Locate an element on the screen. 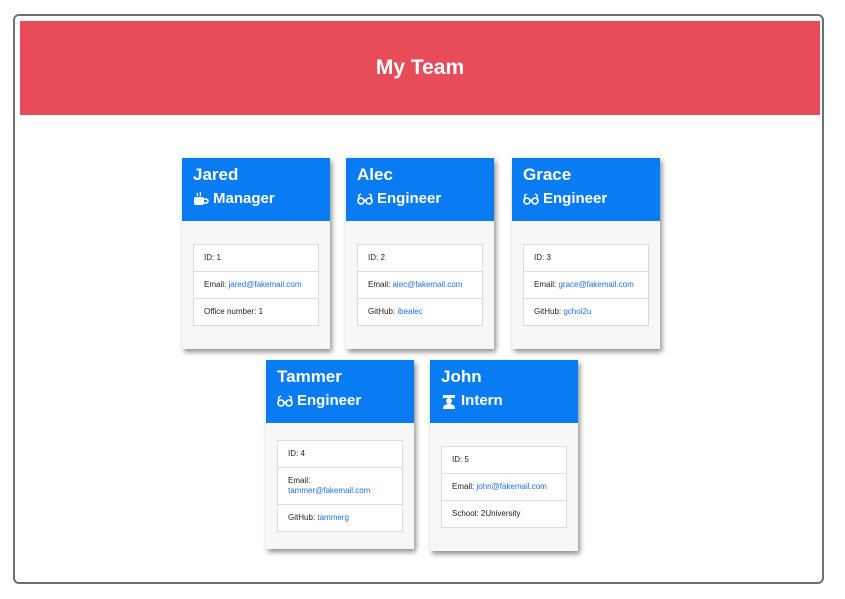 This screenshot has height=599, width=845. email-link: grace@fakemail.com is located at coordinates (595, 284).